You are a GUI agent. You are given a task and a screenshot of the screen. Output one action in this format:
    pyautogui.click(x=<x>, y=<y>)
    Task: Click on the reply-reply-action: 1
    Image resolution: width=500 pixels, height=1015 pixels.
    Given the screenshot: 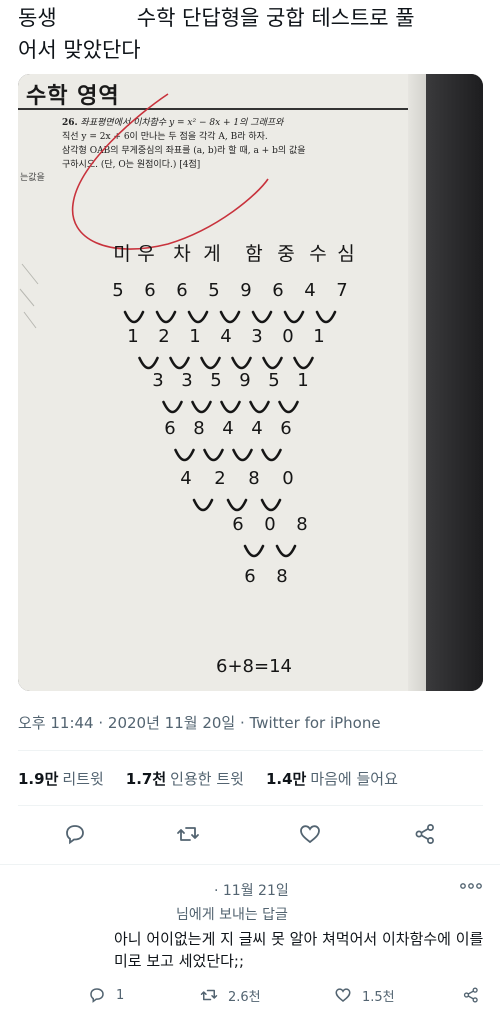 What is the action you would take?
    pyautogui.click(x=106, y=995)
    